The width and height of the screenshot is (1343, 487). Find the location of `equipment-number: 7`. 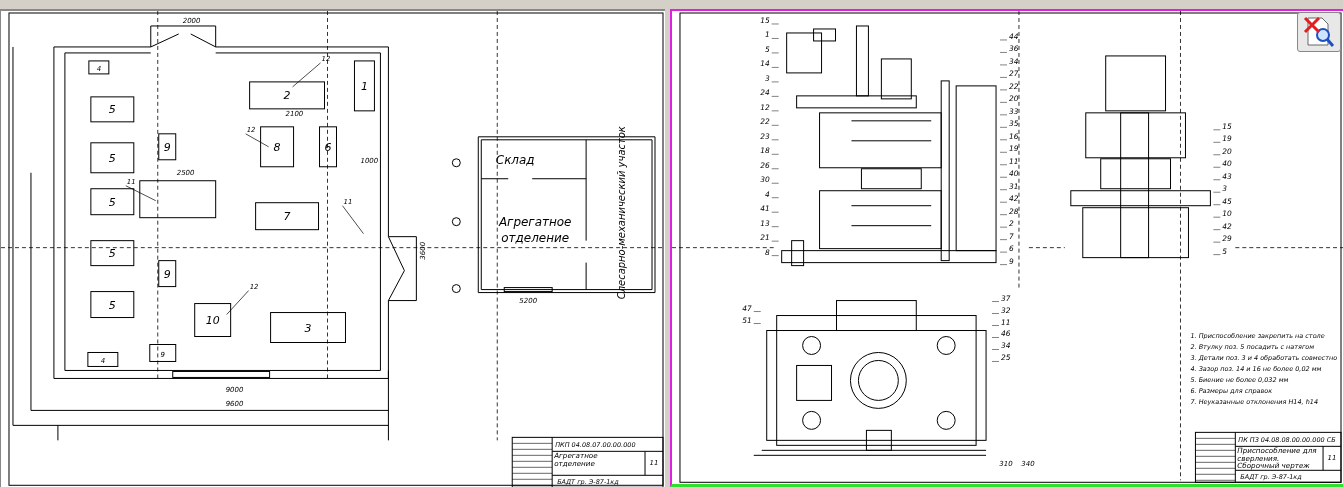

equipment-number: 7 is located at coordinates (287, 216).